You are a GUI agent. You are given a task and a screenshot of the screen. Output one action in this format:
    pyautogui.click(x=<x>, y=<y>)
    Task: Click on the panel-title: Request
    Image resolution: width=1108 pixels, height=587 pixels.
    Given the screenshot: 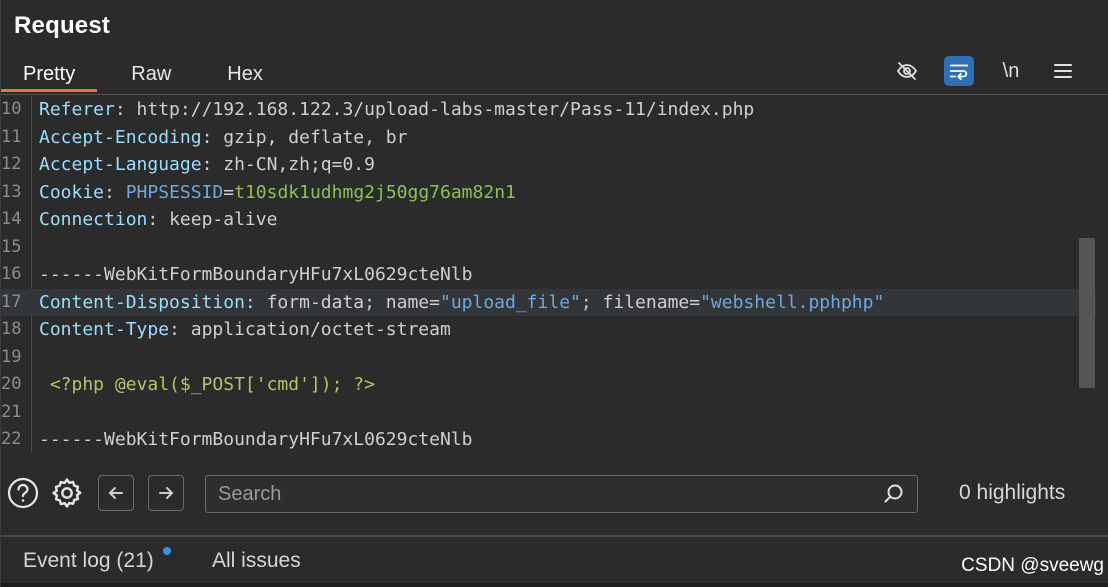 What is the action you would take?
    pyautogui.click(x=62, y=25)
    